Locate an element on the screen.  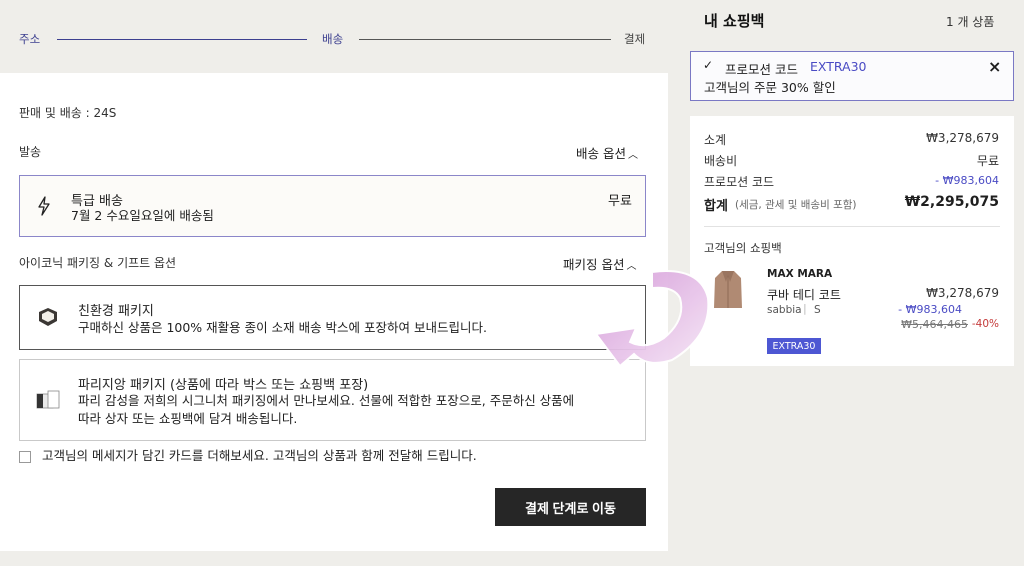
bag-items-title: 고객님의 쇼핑백 is located at coordinates (743, 248).